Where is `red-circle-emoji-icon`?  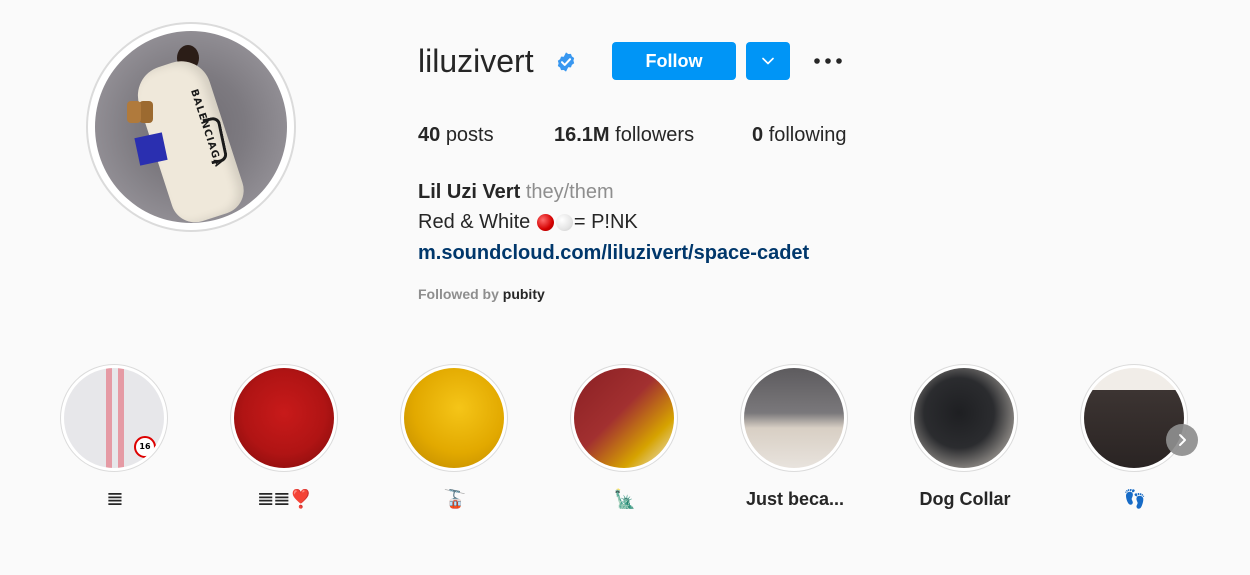
red-circle-emoji-icon is located at coordinates (545, 222).